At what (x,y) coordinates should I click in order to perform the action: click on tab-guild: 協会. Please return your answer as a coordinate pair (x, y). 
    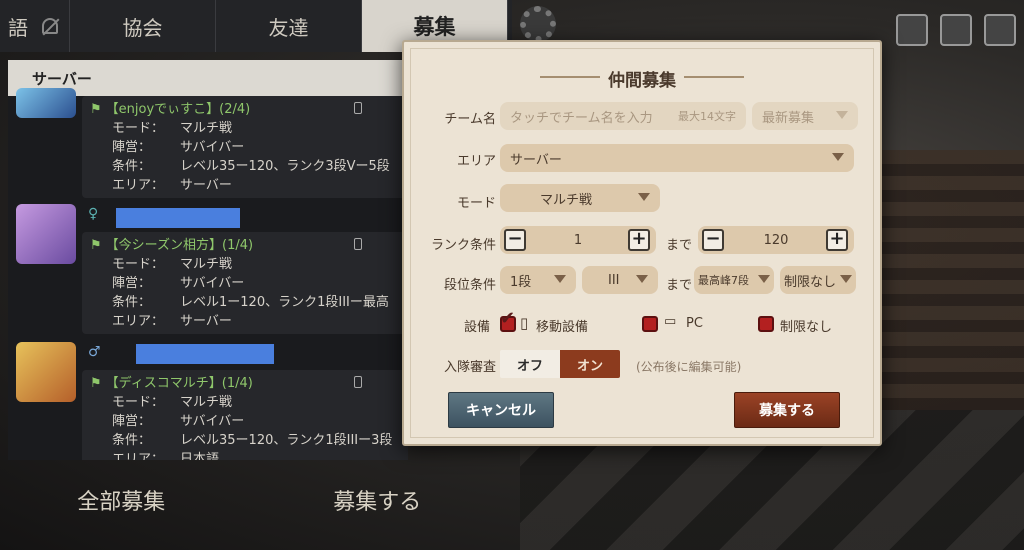
    Looking at the image, I should click on (143, 26).